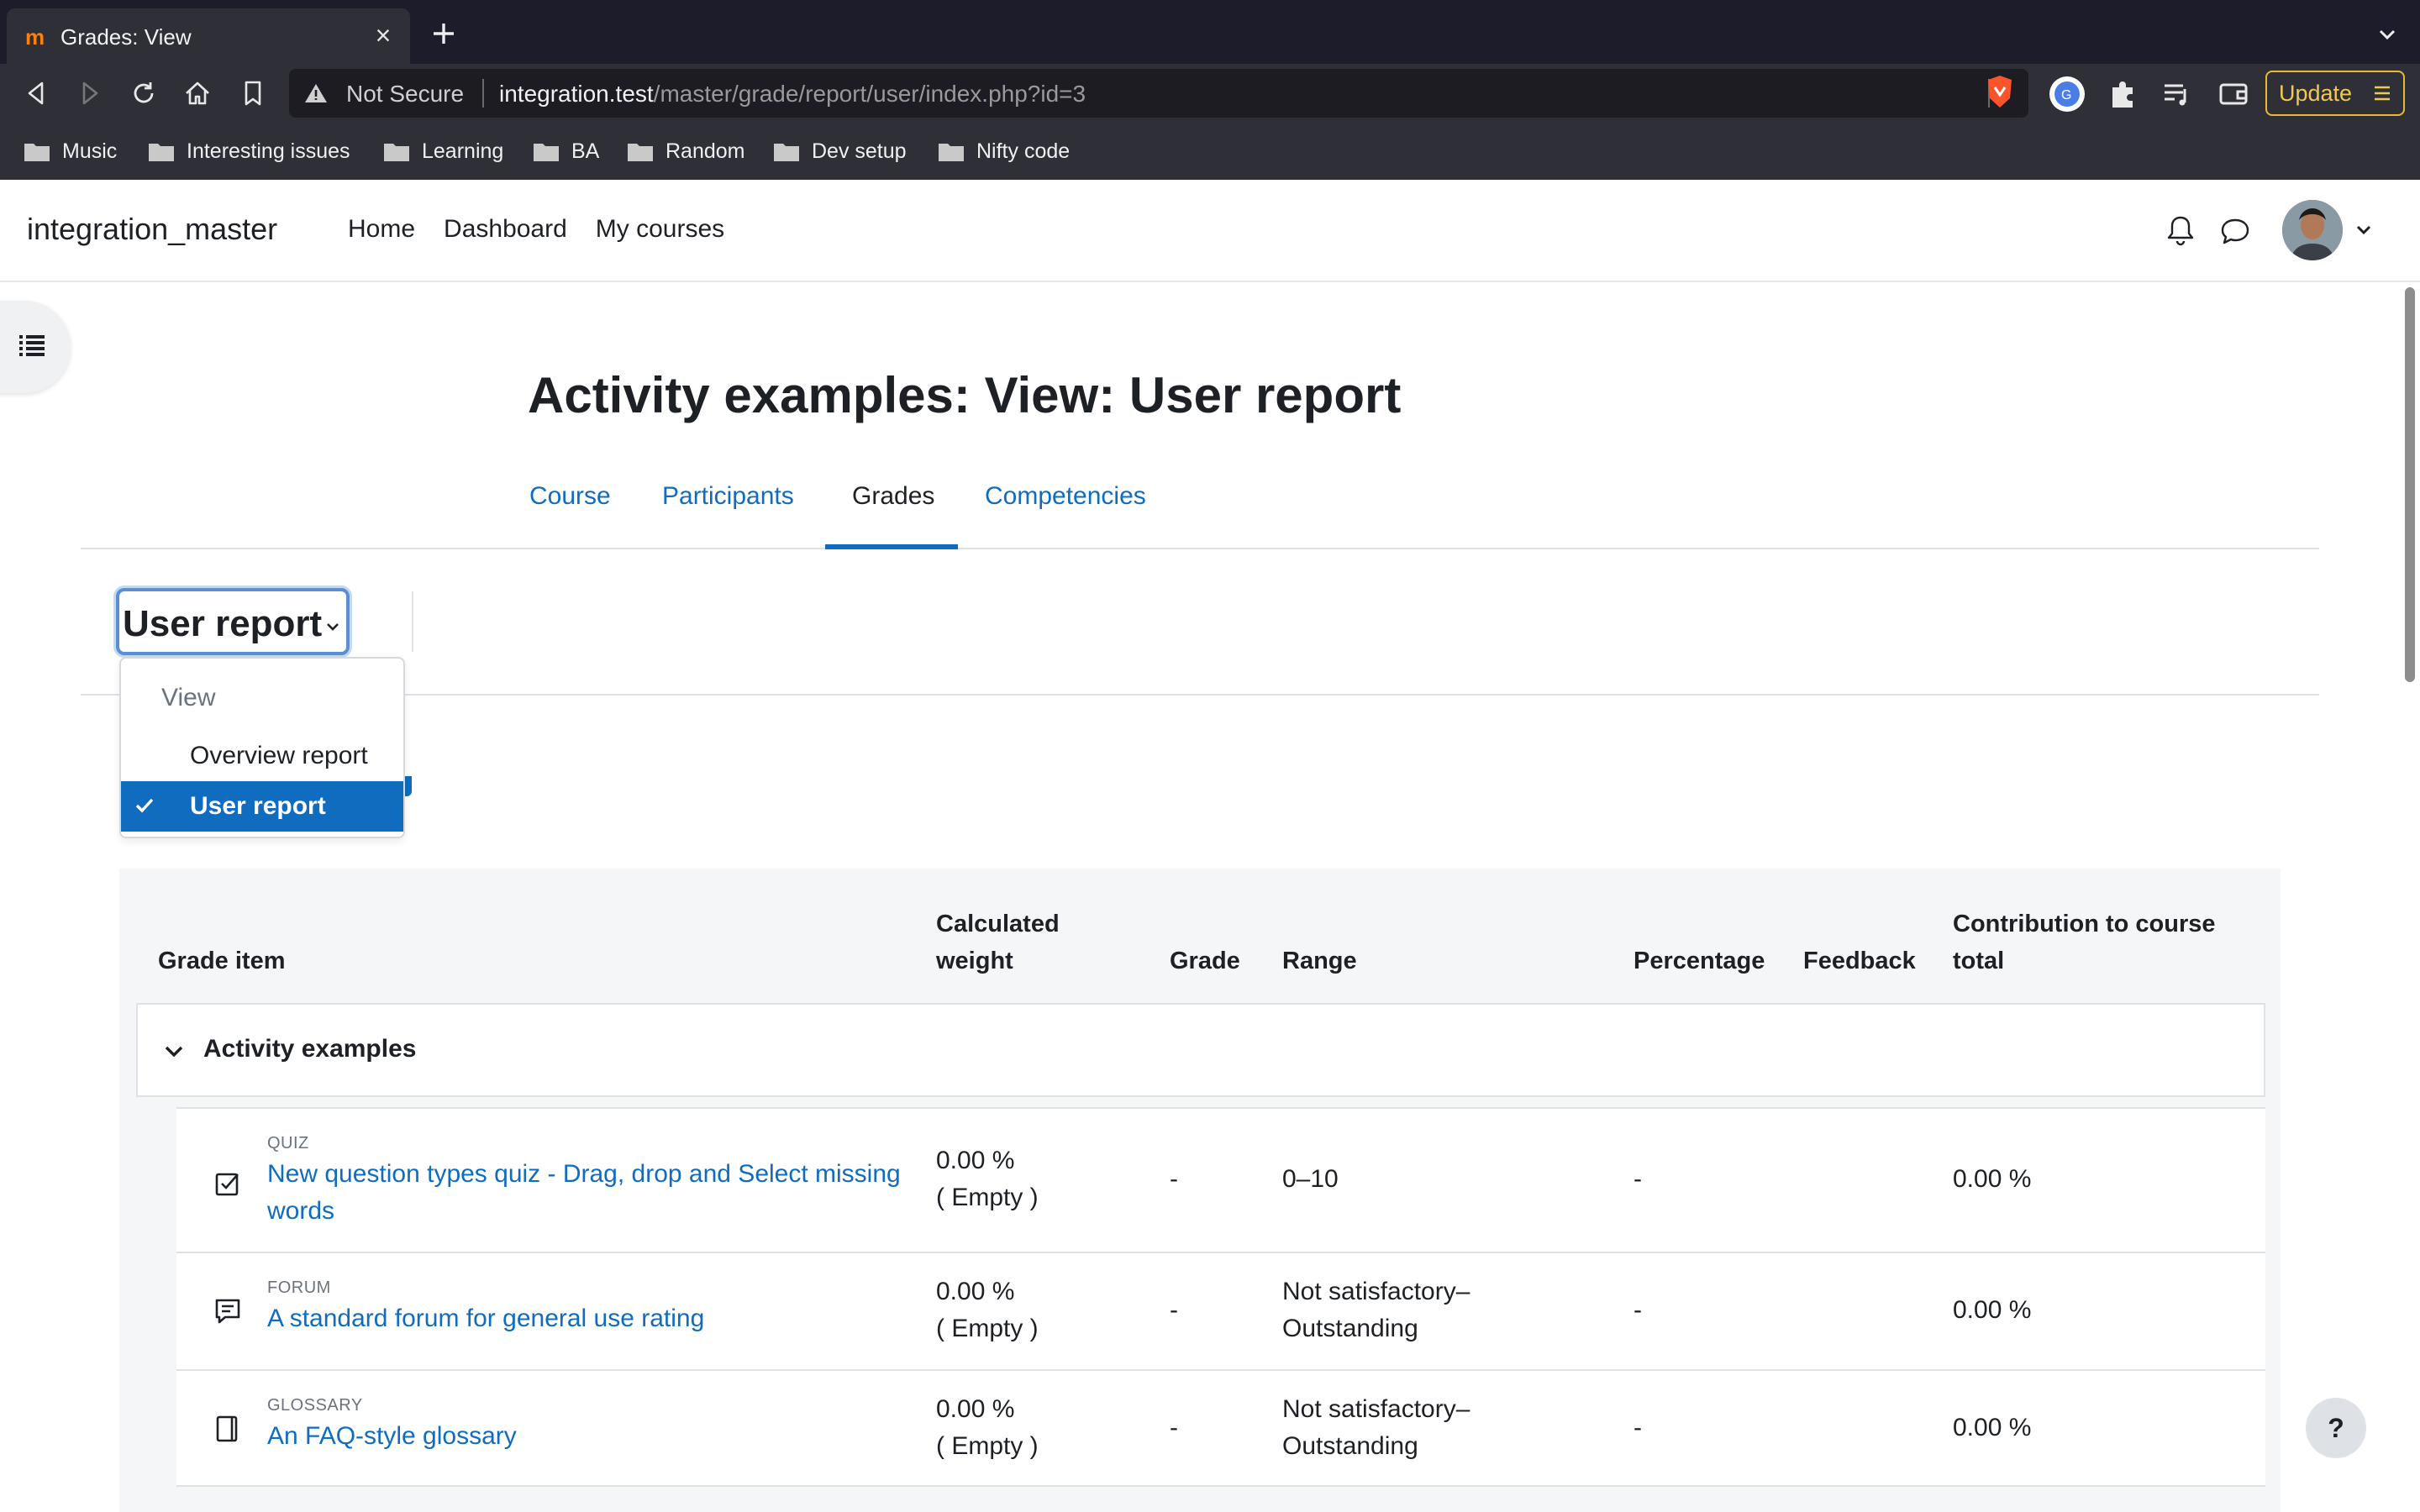 Image resolution: width=2420 pixels, height=1512 pixels. I want to click on bookmark-folder: Interesting issues, so click(249, 151).